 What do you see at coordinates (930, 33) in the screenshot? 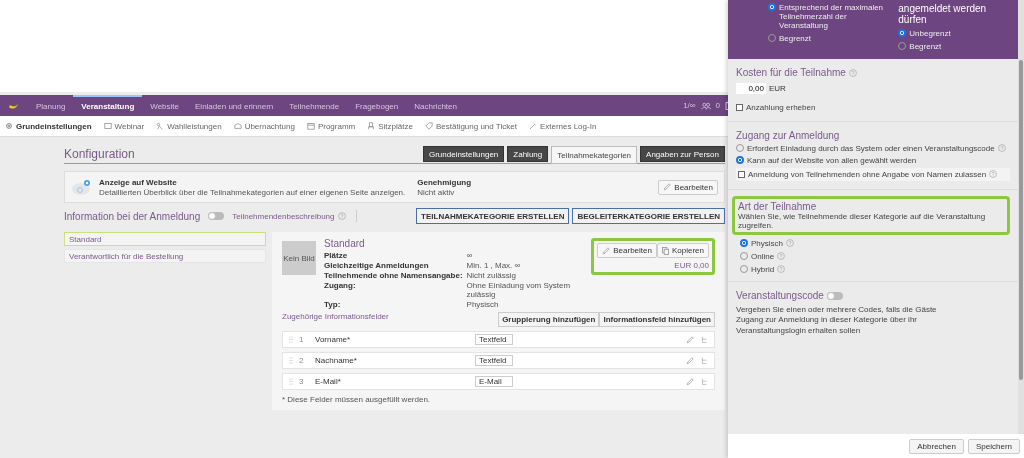
I see `option-label: Unbegrenzt` at bounding box center [930, 33].